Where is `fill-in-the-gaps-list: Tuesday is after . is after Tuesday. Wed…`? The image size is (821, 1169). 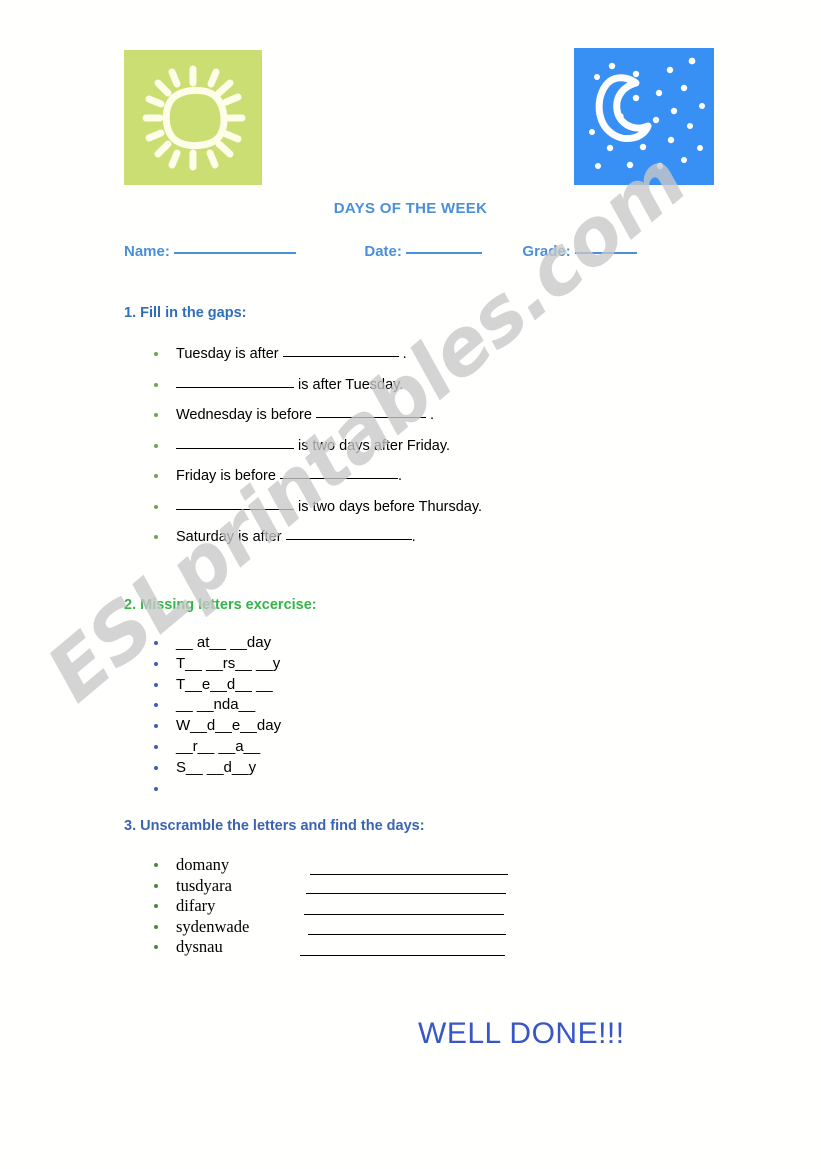 fill-in-the-gaps-list: Tuesday is after . is after Tuesday. Wed… is located at coordinates (408, 450).